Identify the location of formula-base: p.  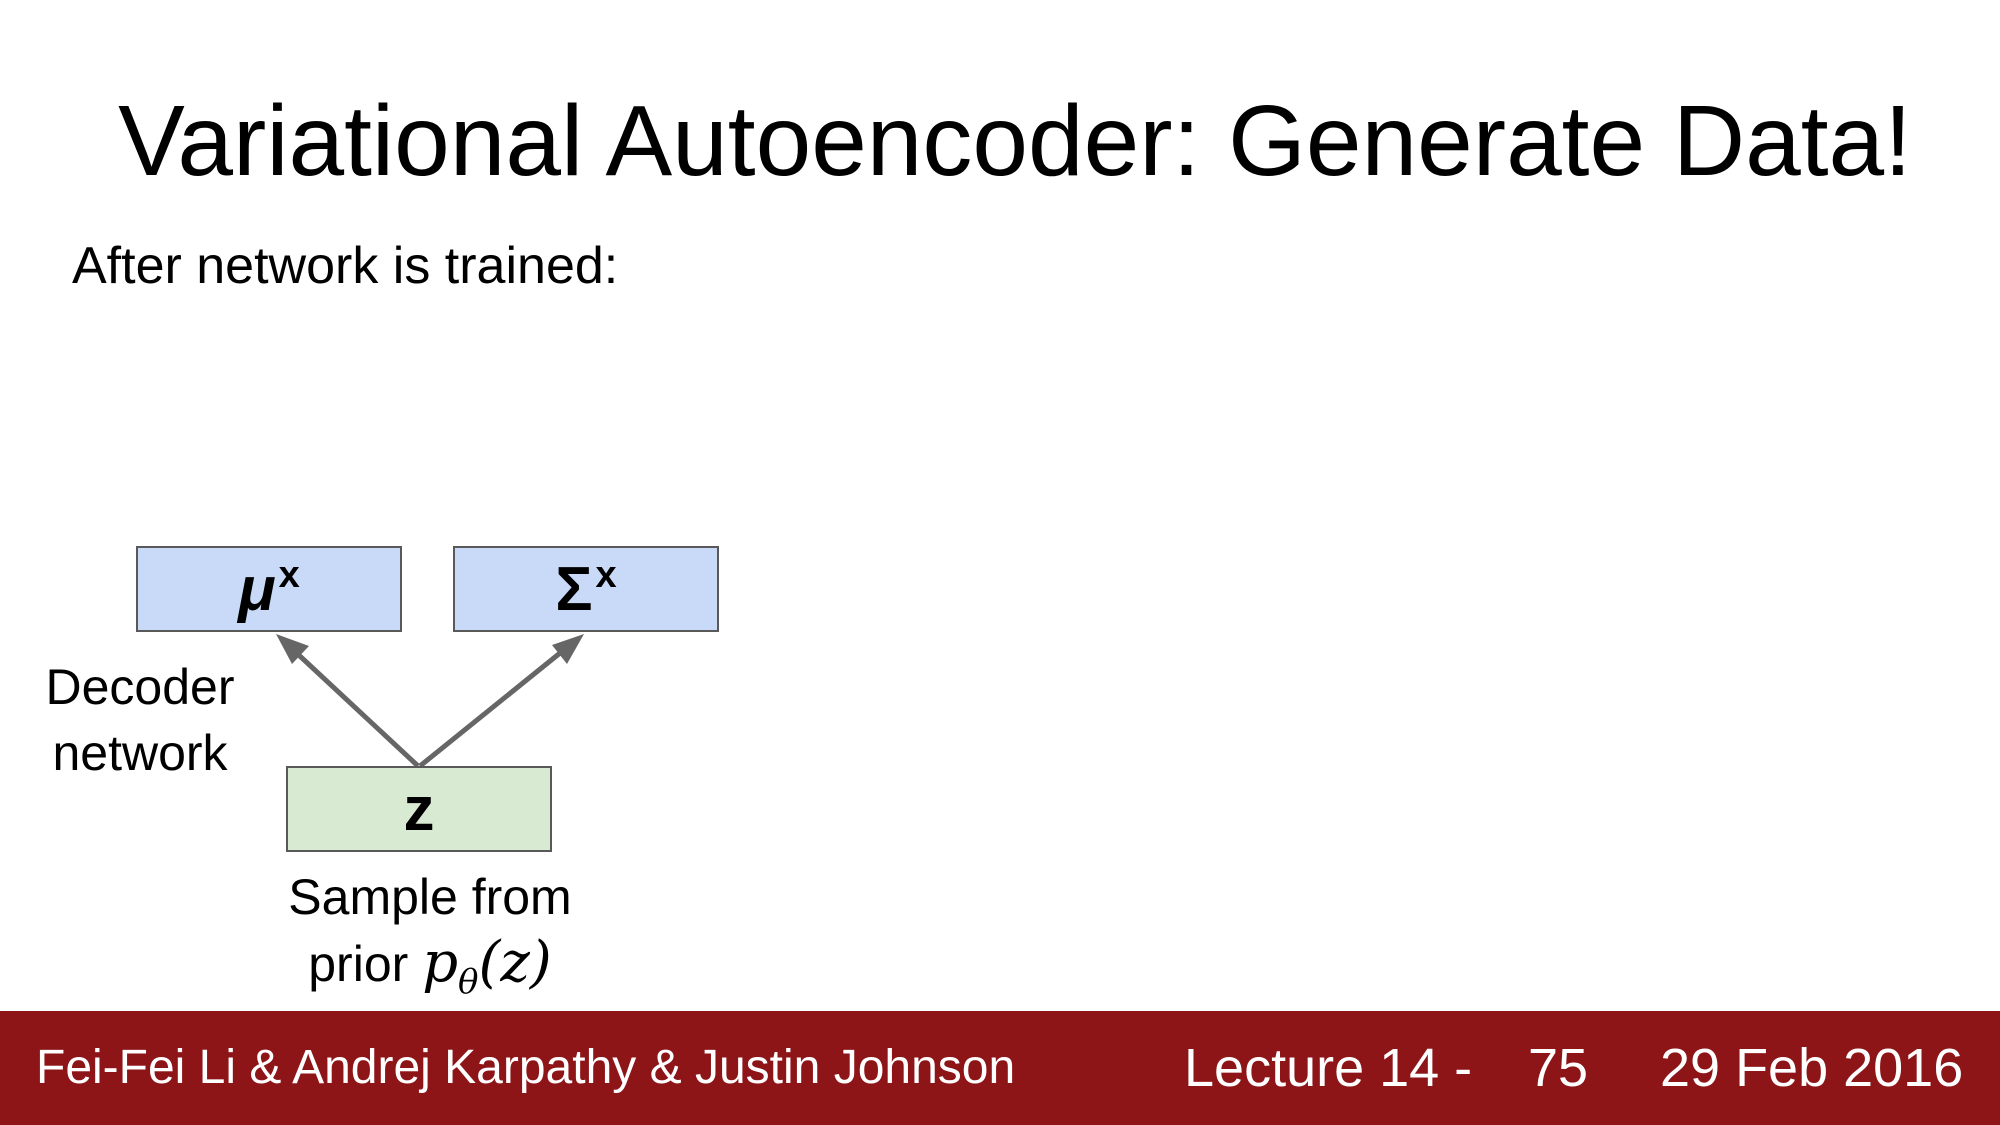
(440, 962).